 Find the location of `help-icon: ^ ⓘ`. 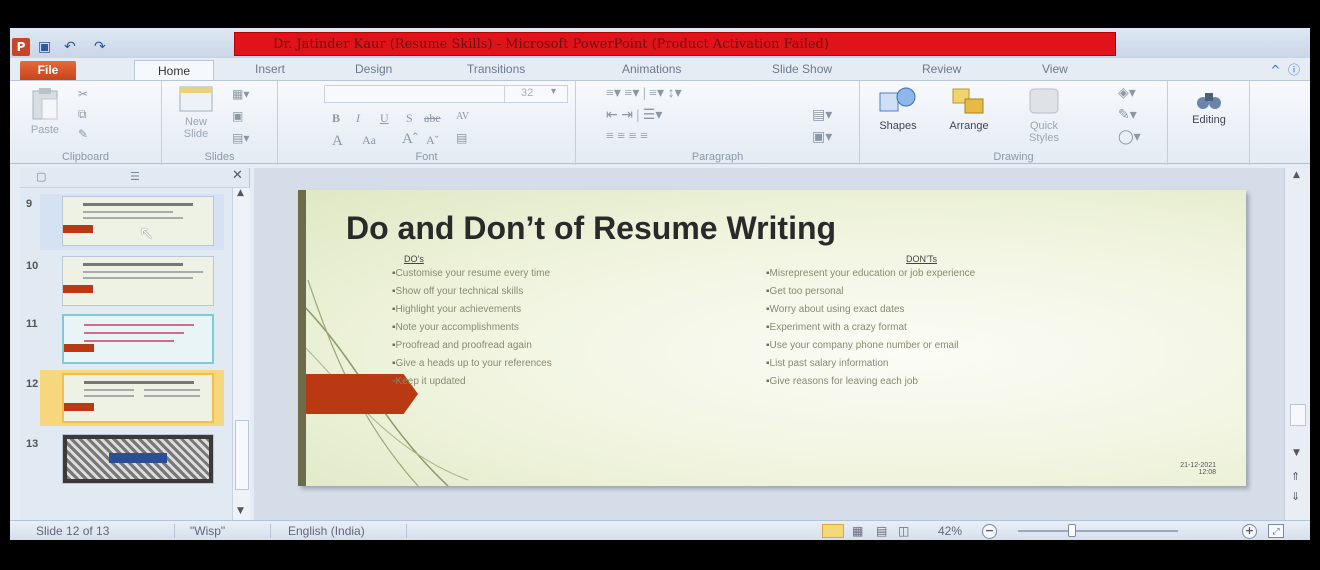

help-icon: ^ ⓘ is located at coordinates (1285, 69).